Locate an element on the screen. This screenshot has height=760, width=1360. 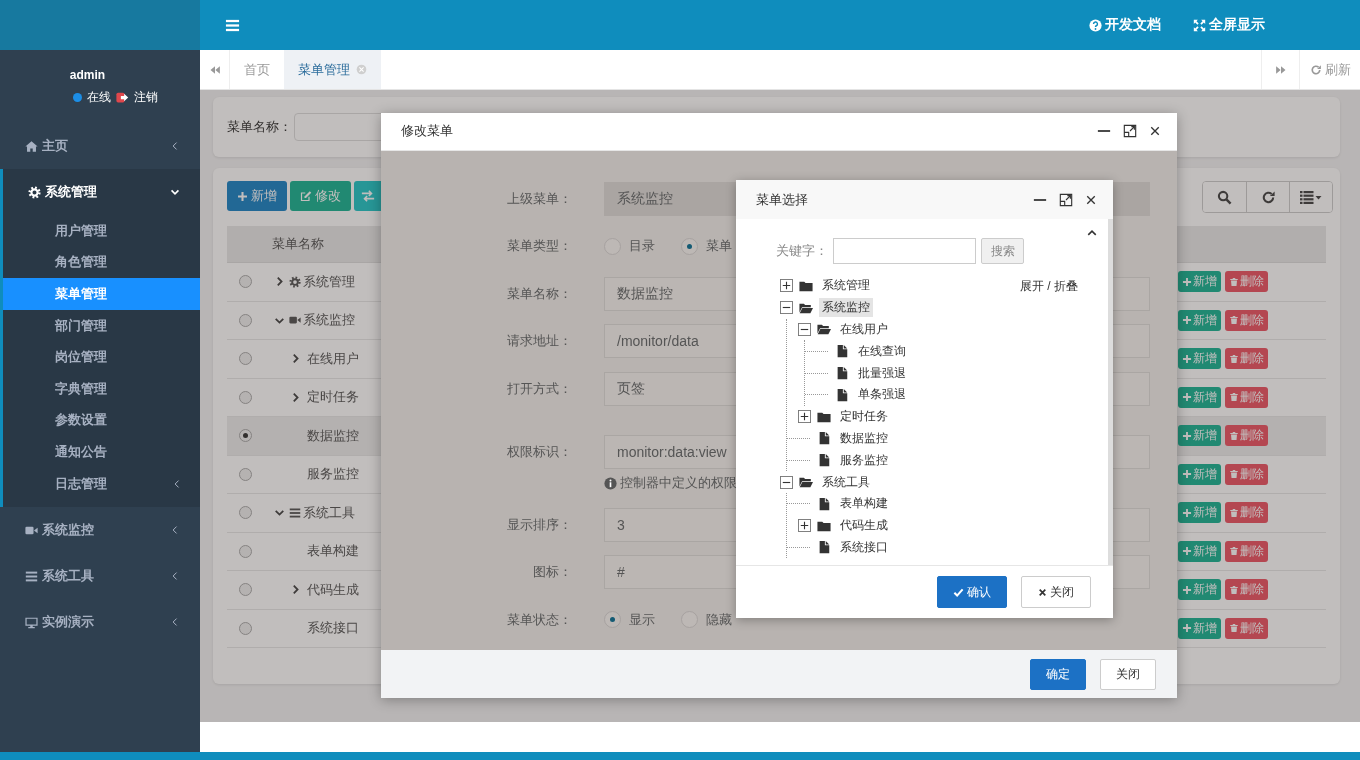
table-cell: 系统接口 is located at coordinates (333, 628).